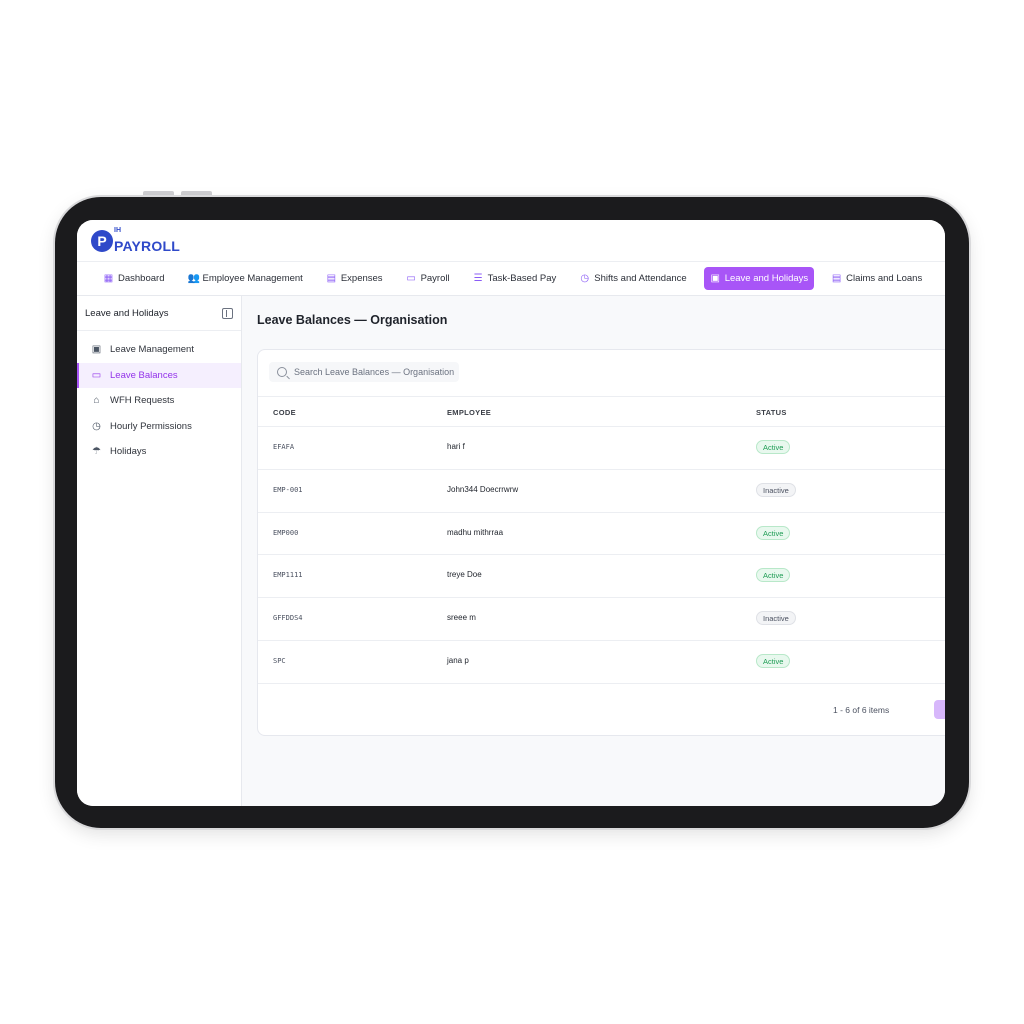  I want to click on sidebar-item-label: WFH Requests, so click(142, 400).